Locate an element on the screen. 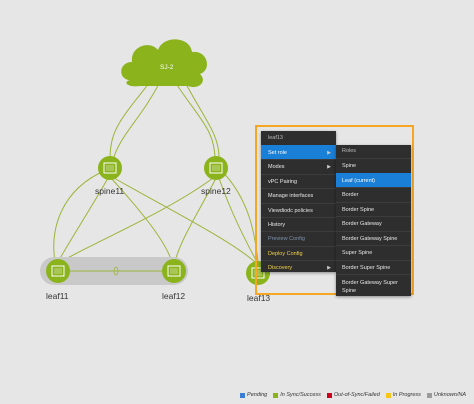 This screenshot has height=404, width=474. leaf11-label: leaf11 is located at coordinates (57, 296).